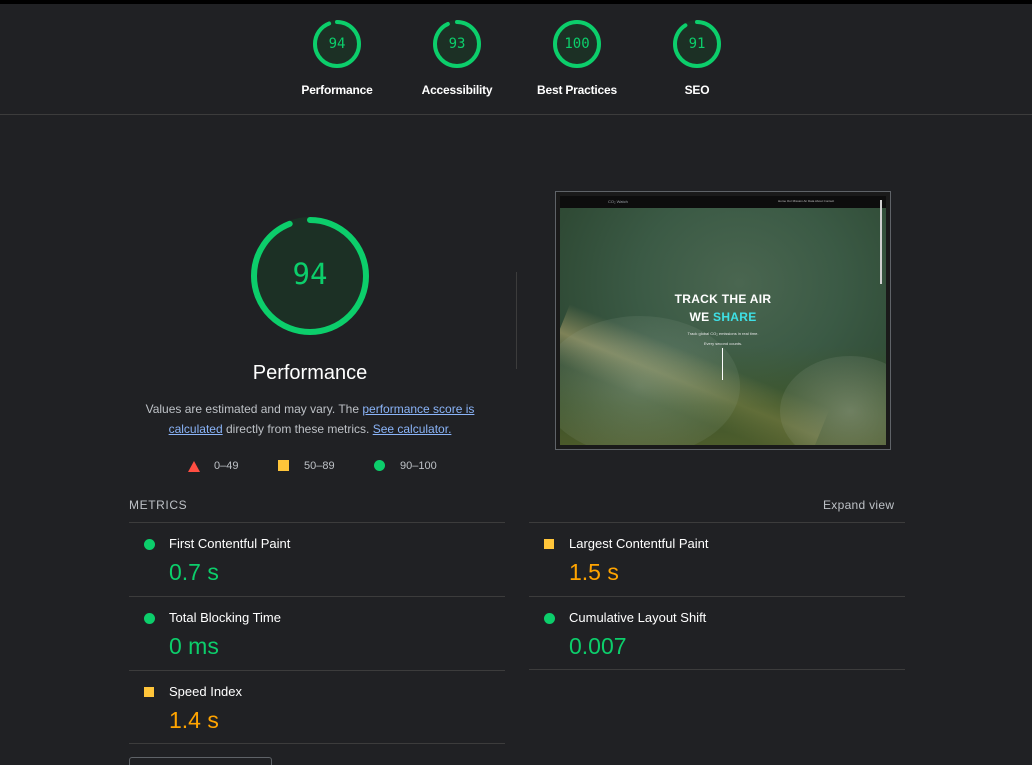 Image resolution: width=1032 pixels, height=765 pixels. I want to click on gauge-score: 93, so click(457, 44).